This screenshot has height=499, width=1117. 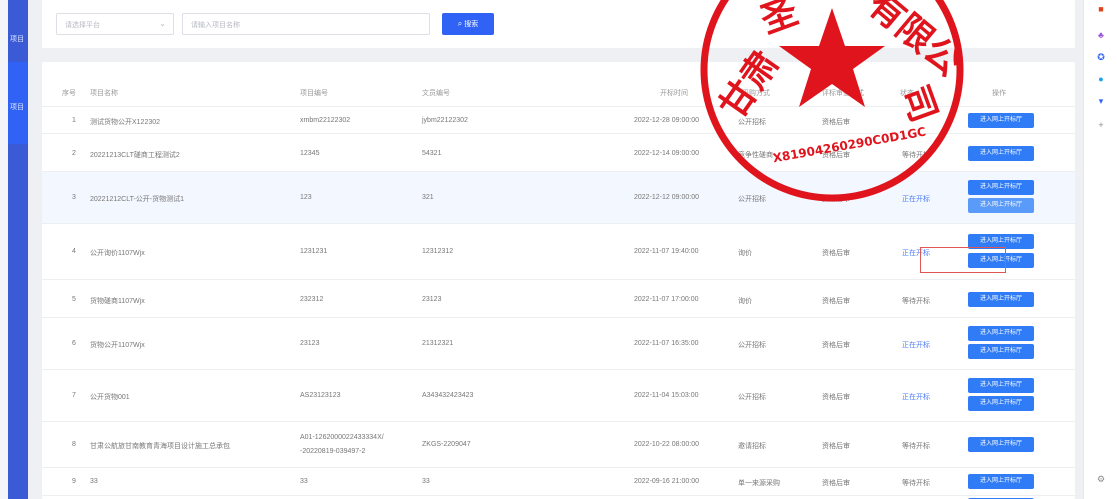 I want to click on cell-file-no: 54321, so click(x=432, y=153).